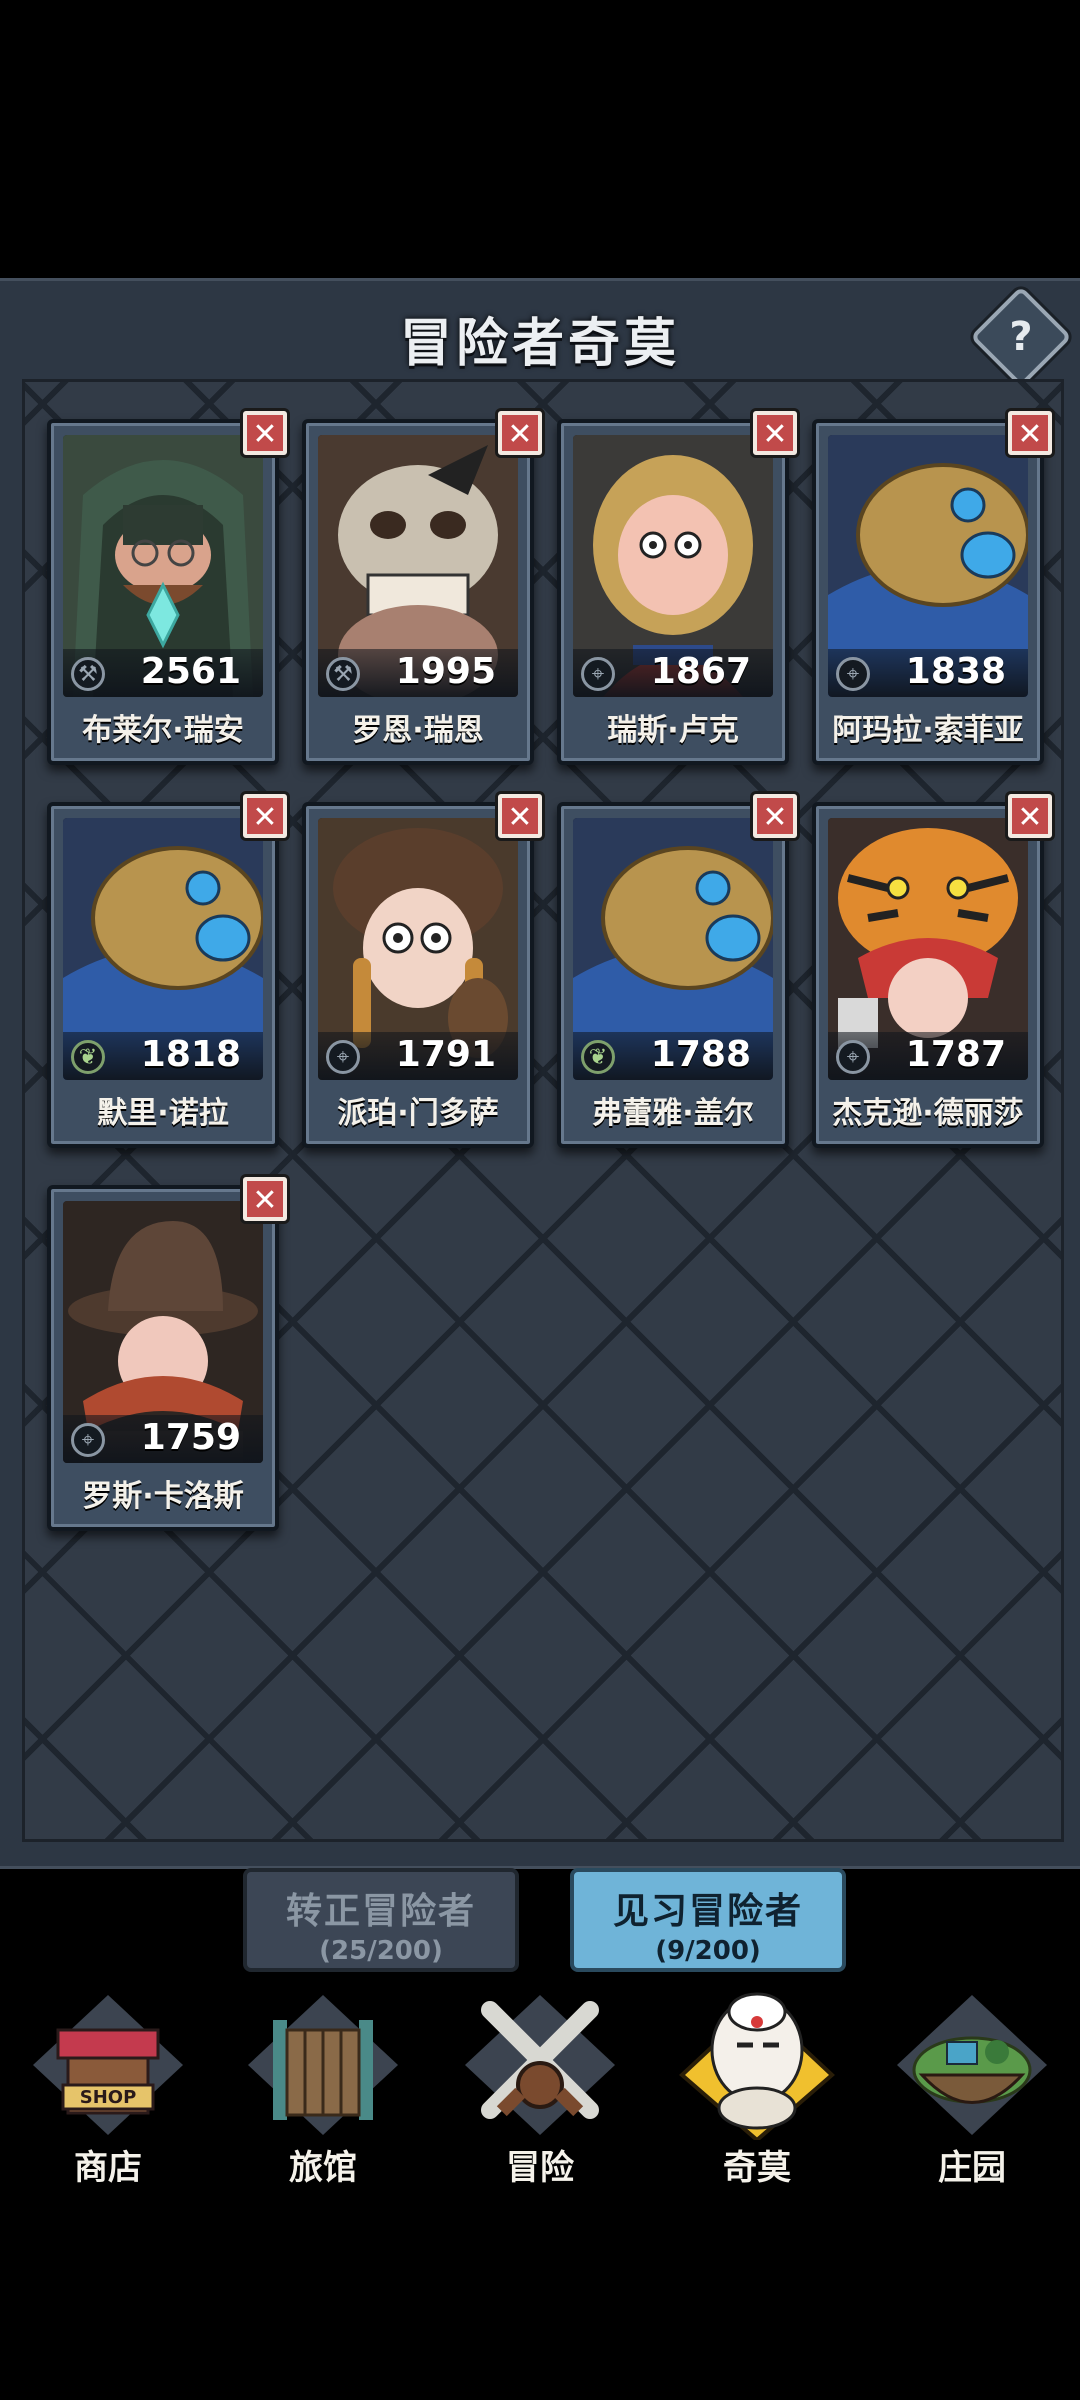 This screenshot has width=1080, height=2400. Describe the element at coordinates (163, 566) in the screenshot. I see `portrait-hooded-crystal: ⚒ 2561` at that location.